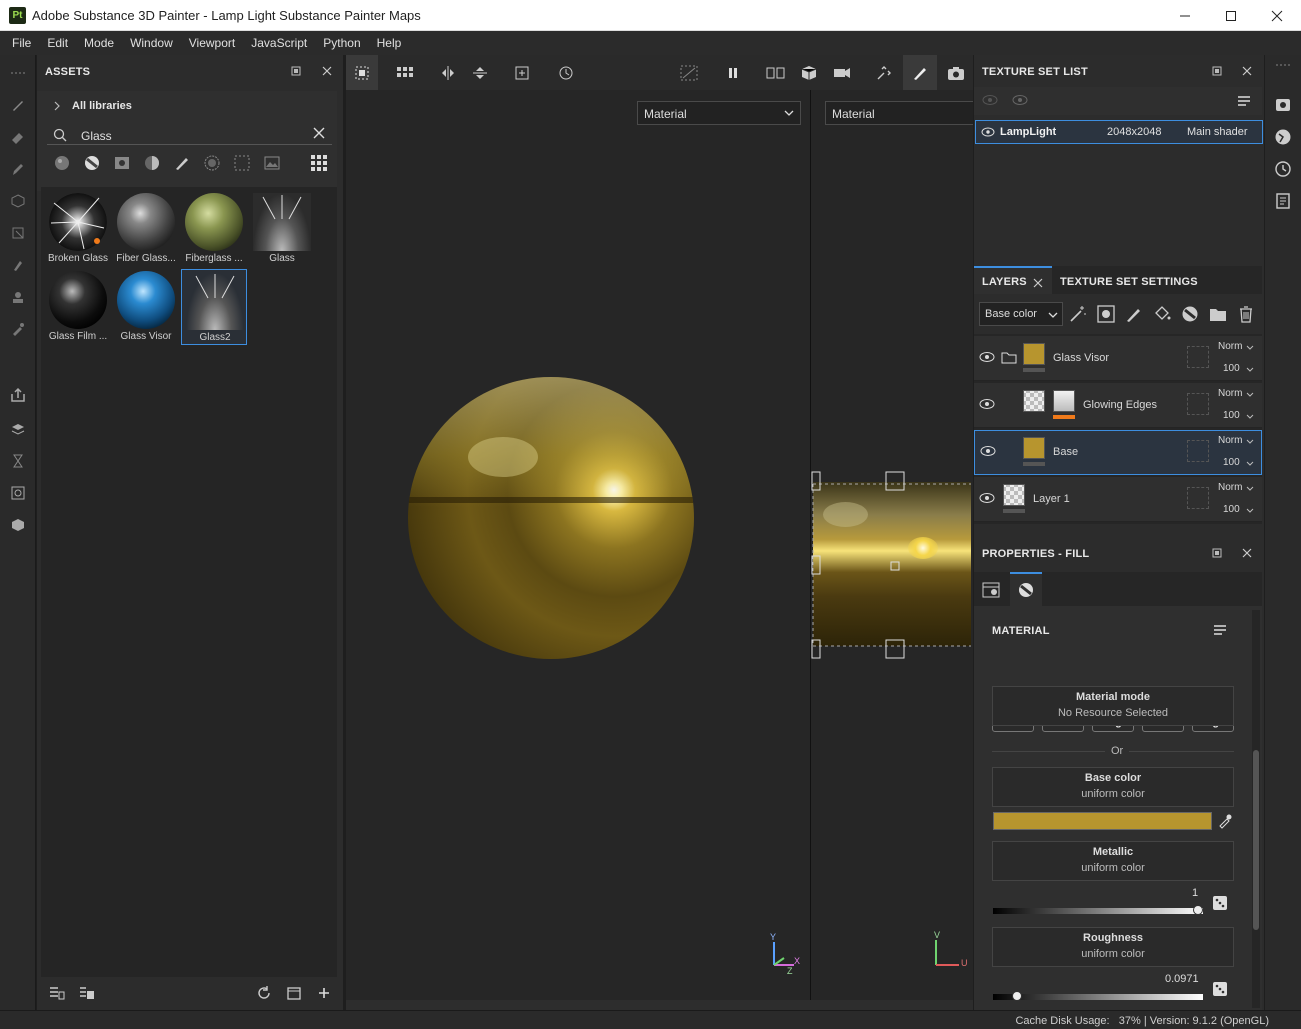 This screenshot has height=1029, width=1301. What do you see at coordinates (151, 43) in the screenshot?
I see `menu-window: Window` at bounding box center [151, 43].